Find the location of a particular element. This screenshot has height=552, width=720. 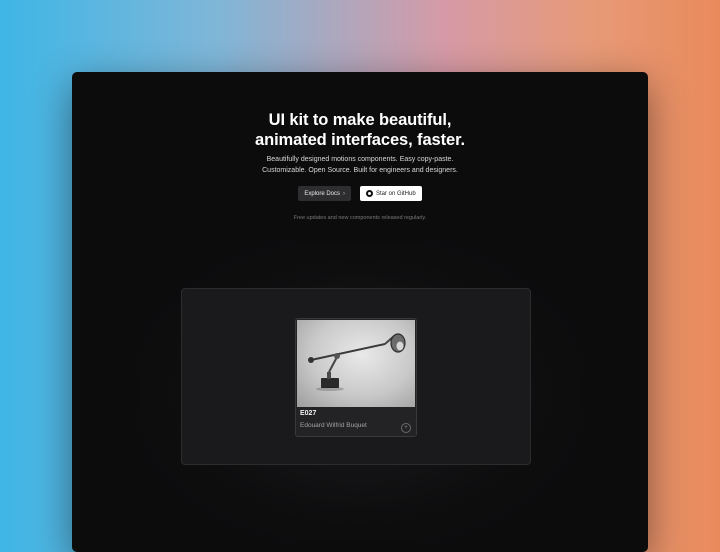

desk-lamp-image is located at coordinates (356, 363).